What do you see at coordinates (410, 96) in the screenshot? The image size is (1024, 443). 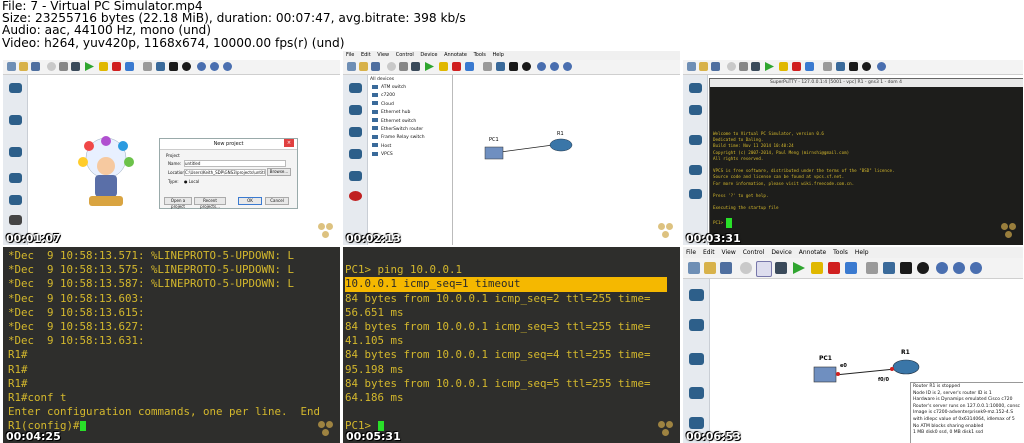 I see `device-list-item: c7200` at bounding box center [410, 96].